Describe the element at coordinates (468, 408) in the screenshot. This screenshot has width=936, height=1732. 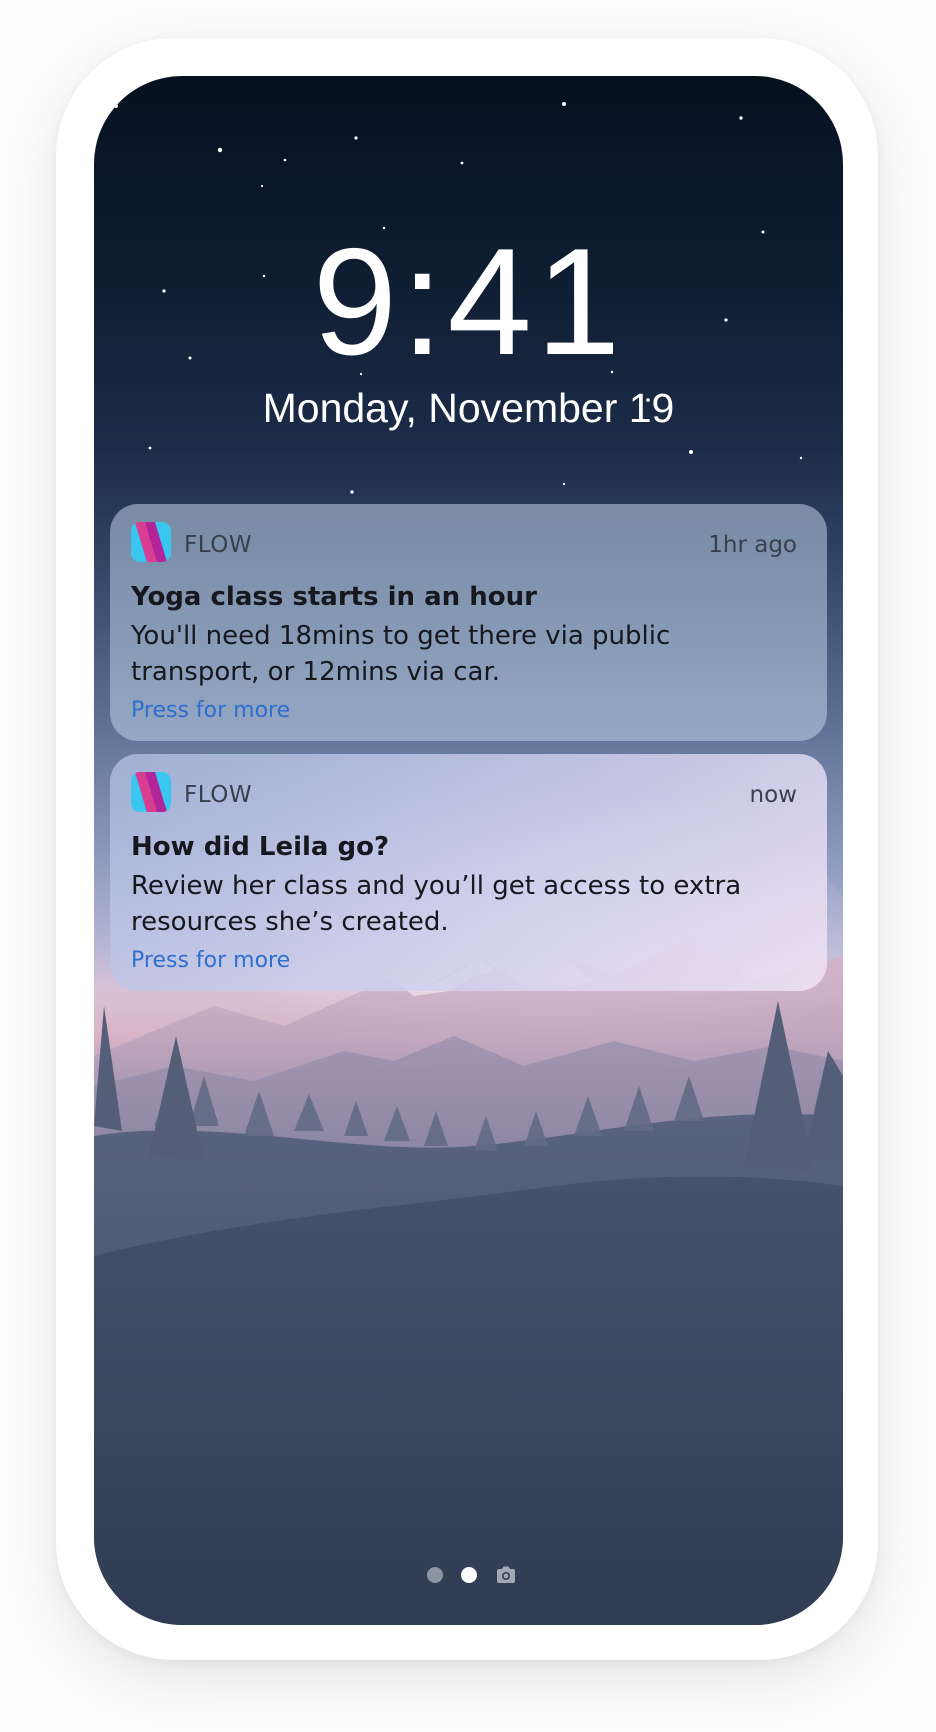
I see `clock-date: Monday, November 19` at that location.